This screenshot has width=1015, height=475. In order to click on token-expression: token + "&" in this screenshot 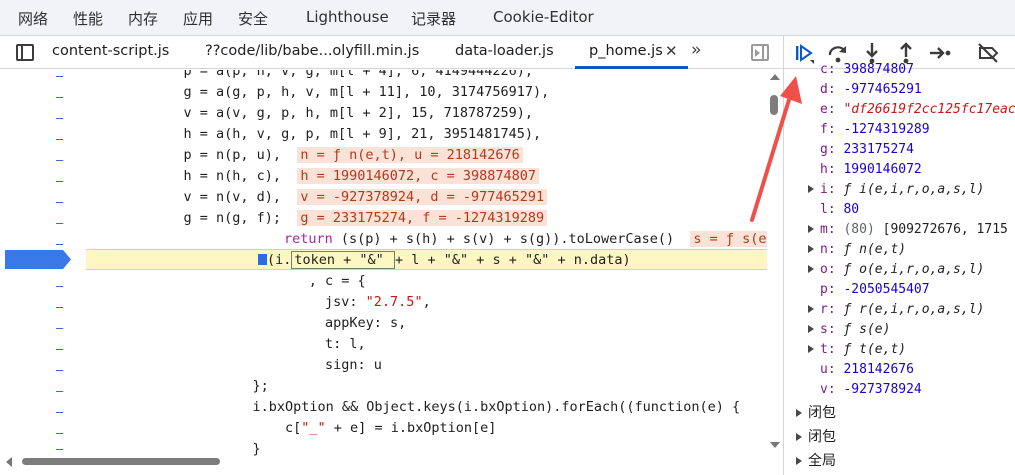, I will do `click(343, 260)`.